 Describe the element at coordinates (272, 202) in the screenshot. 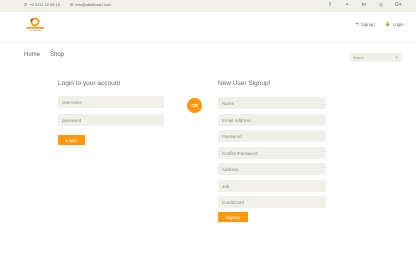

I see `credit-card-field: CreditCard` at that location.